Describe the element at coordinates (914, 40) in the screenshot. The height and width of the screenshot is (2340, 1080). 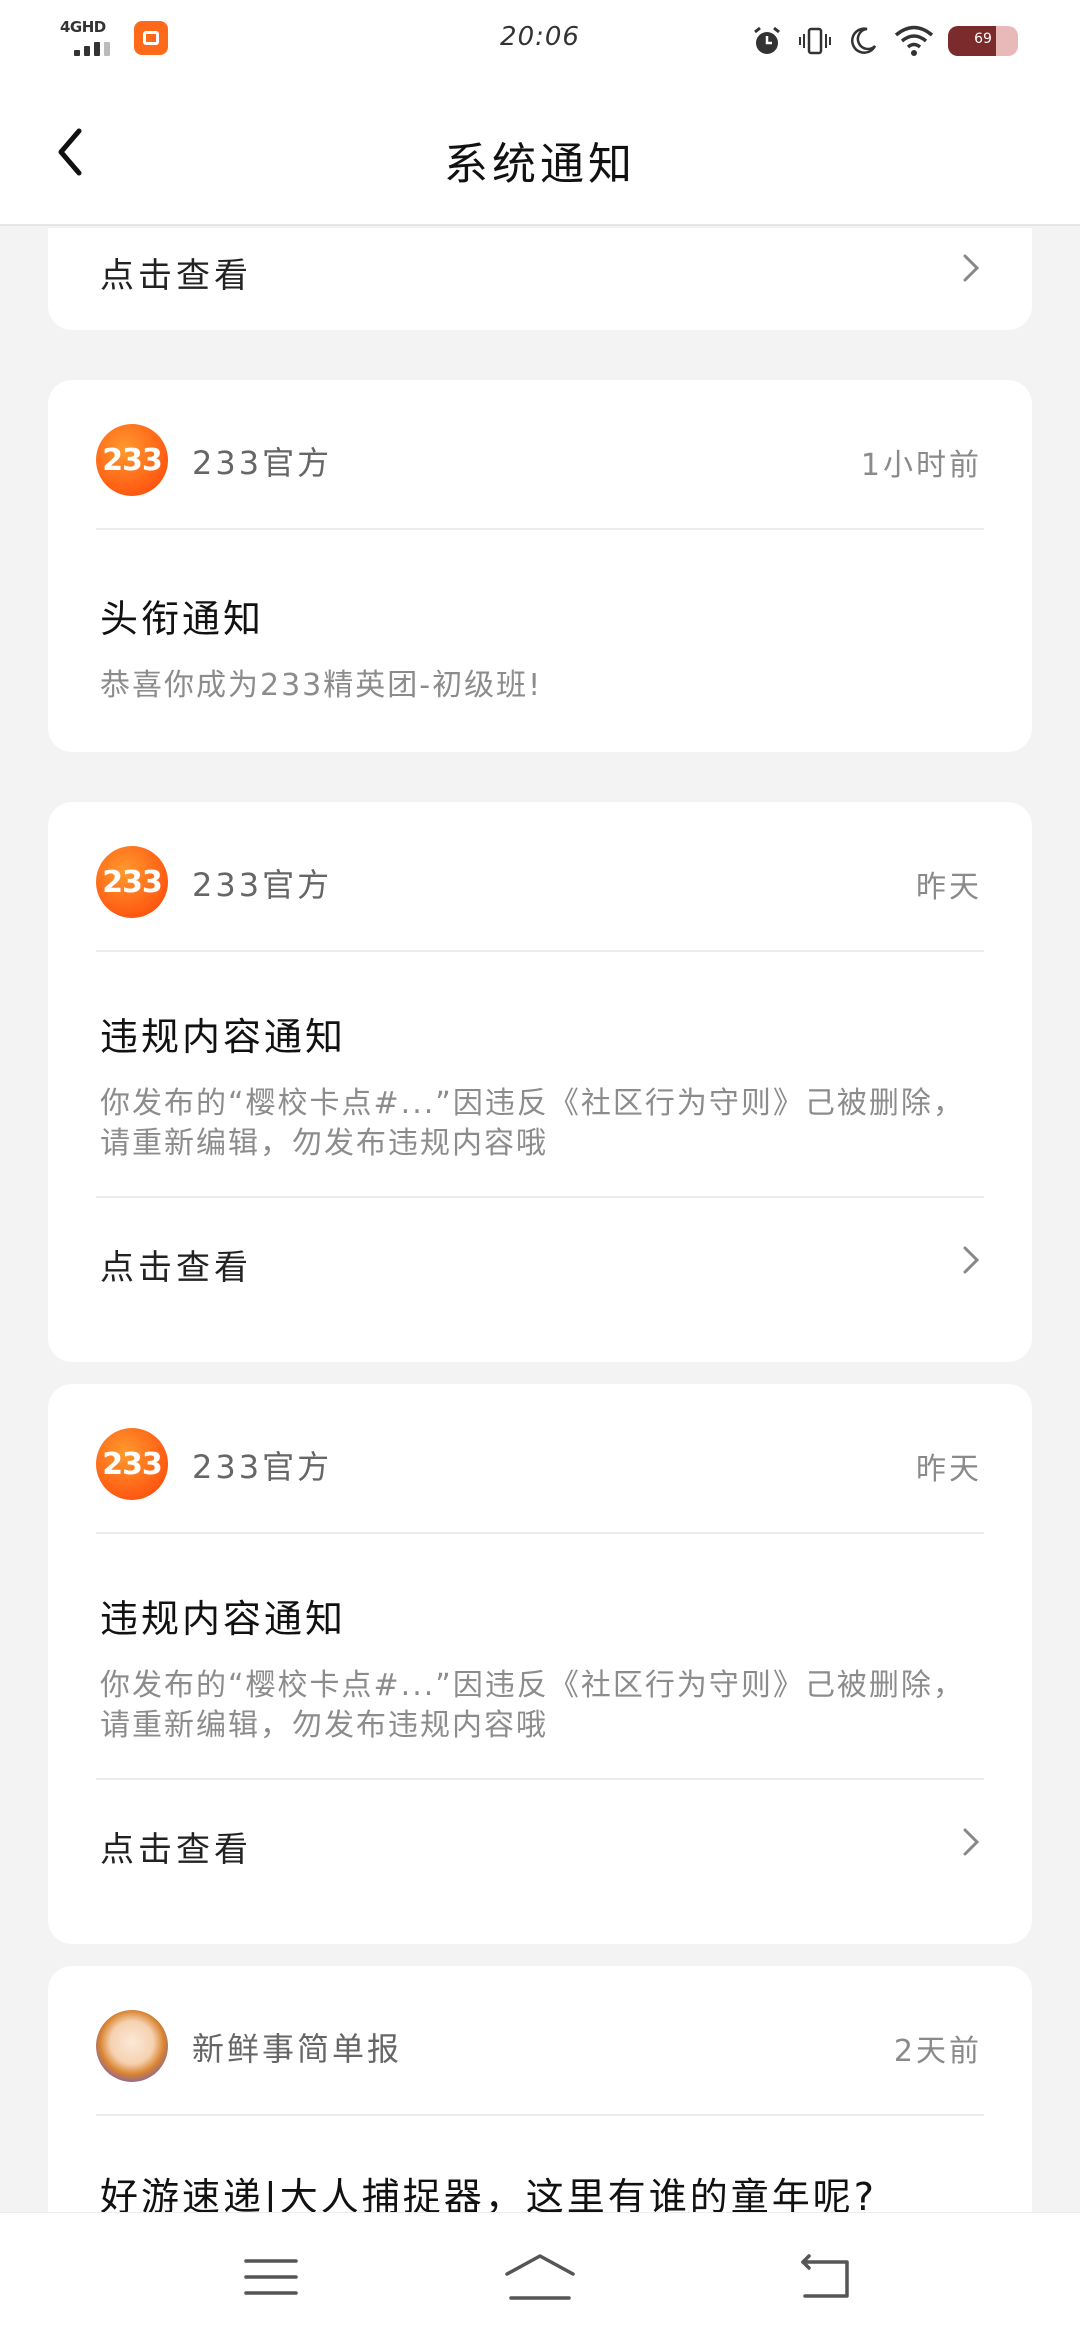
I see `wifi-icon` at that location.